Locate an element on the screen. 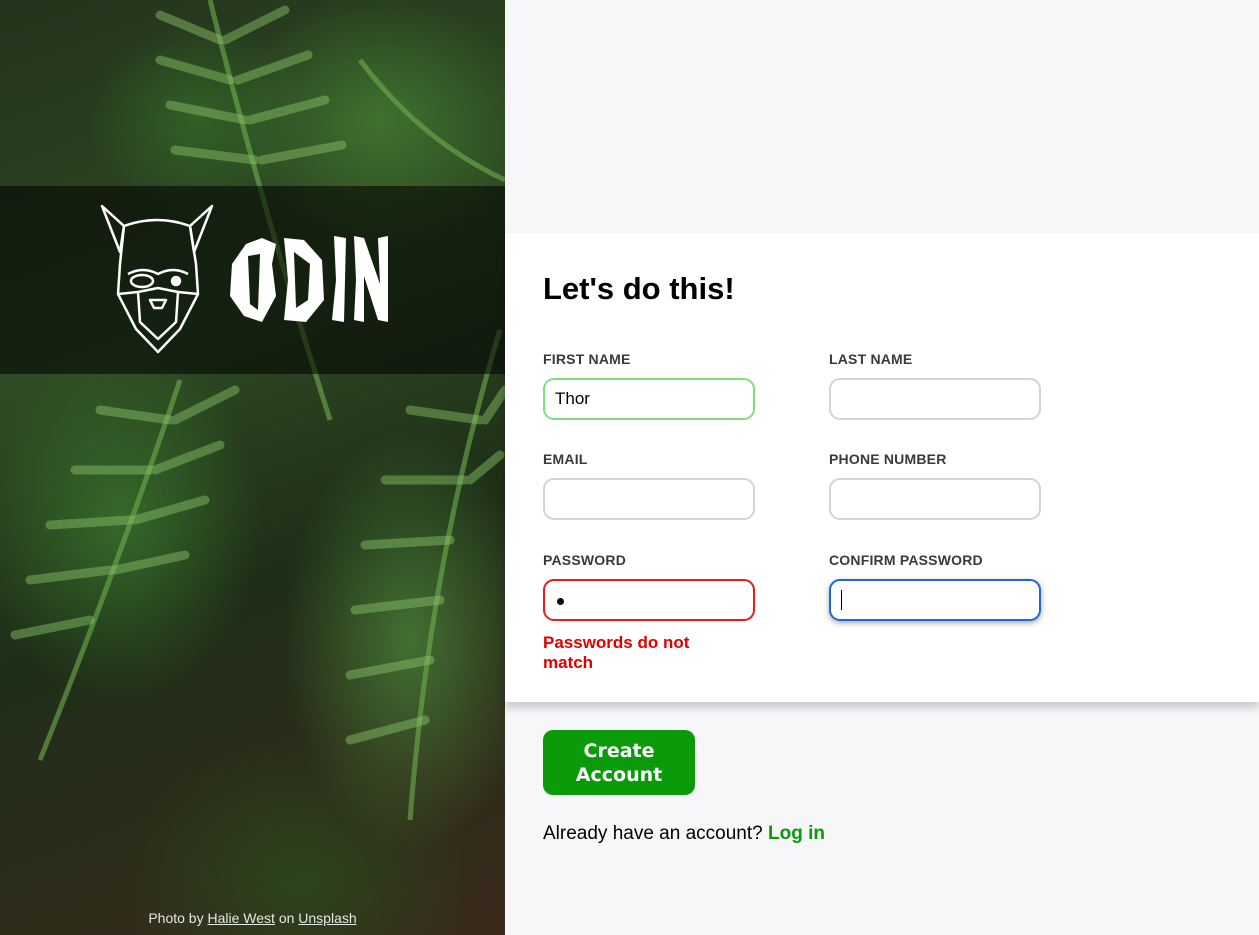 This screenshot has height=935, width=1259. phone-label: PHONE NUMBER is located at coordinates (888, 459).